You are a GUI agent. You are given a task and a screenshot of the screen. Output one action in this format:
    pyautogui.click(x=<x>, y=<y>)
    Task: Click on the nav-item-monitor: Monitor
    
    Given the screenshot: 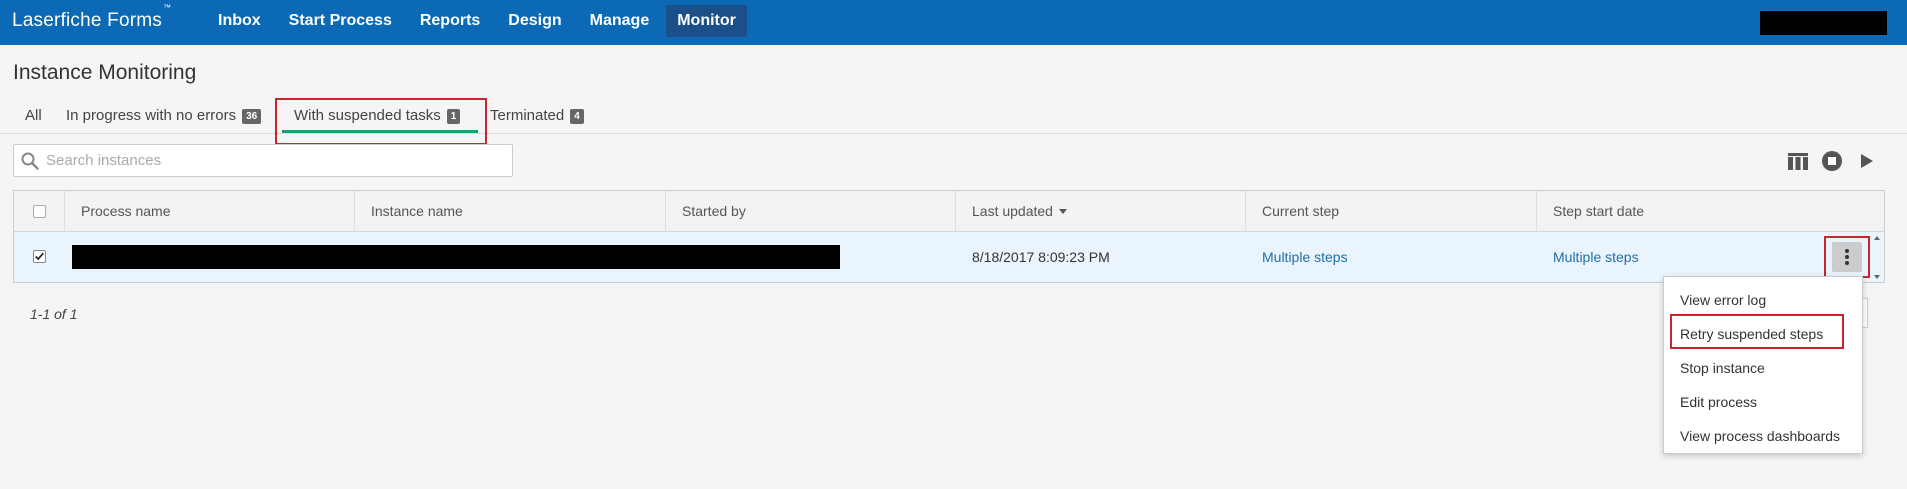 What is the action you would take?
    pyautogui.click(x=706, y=21)
    